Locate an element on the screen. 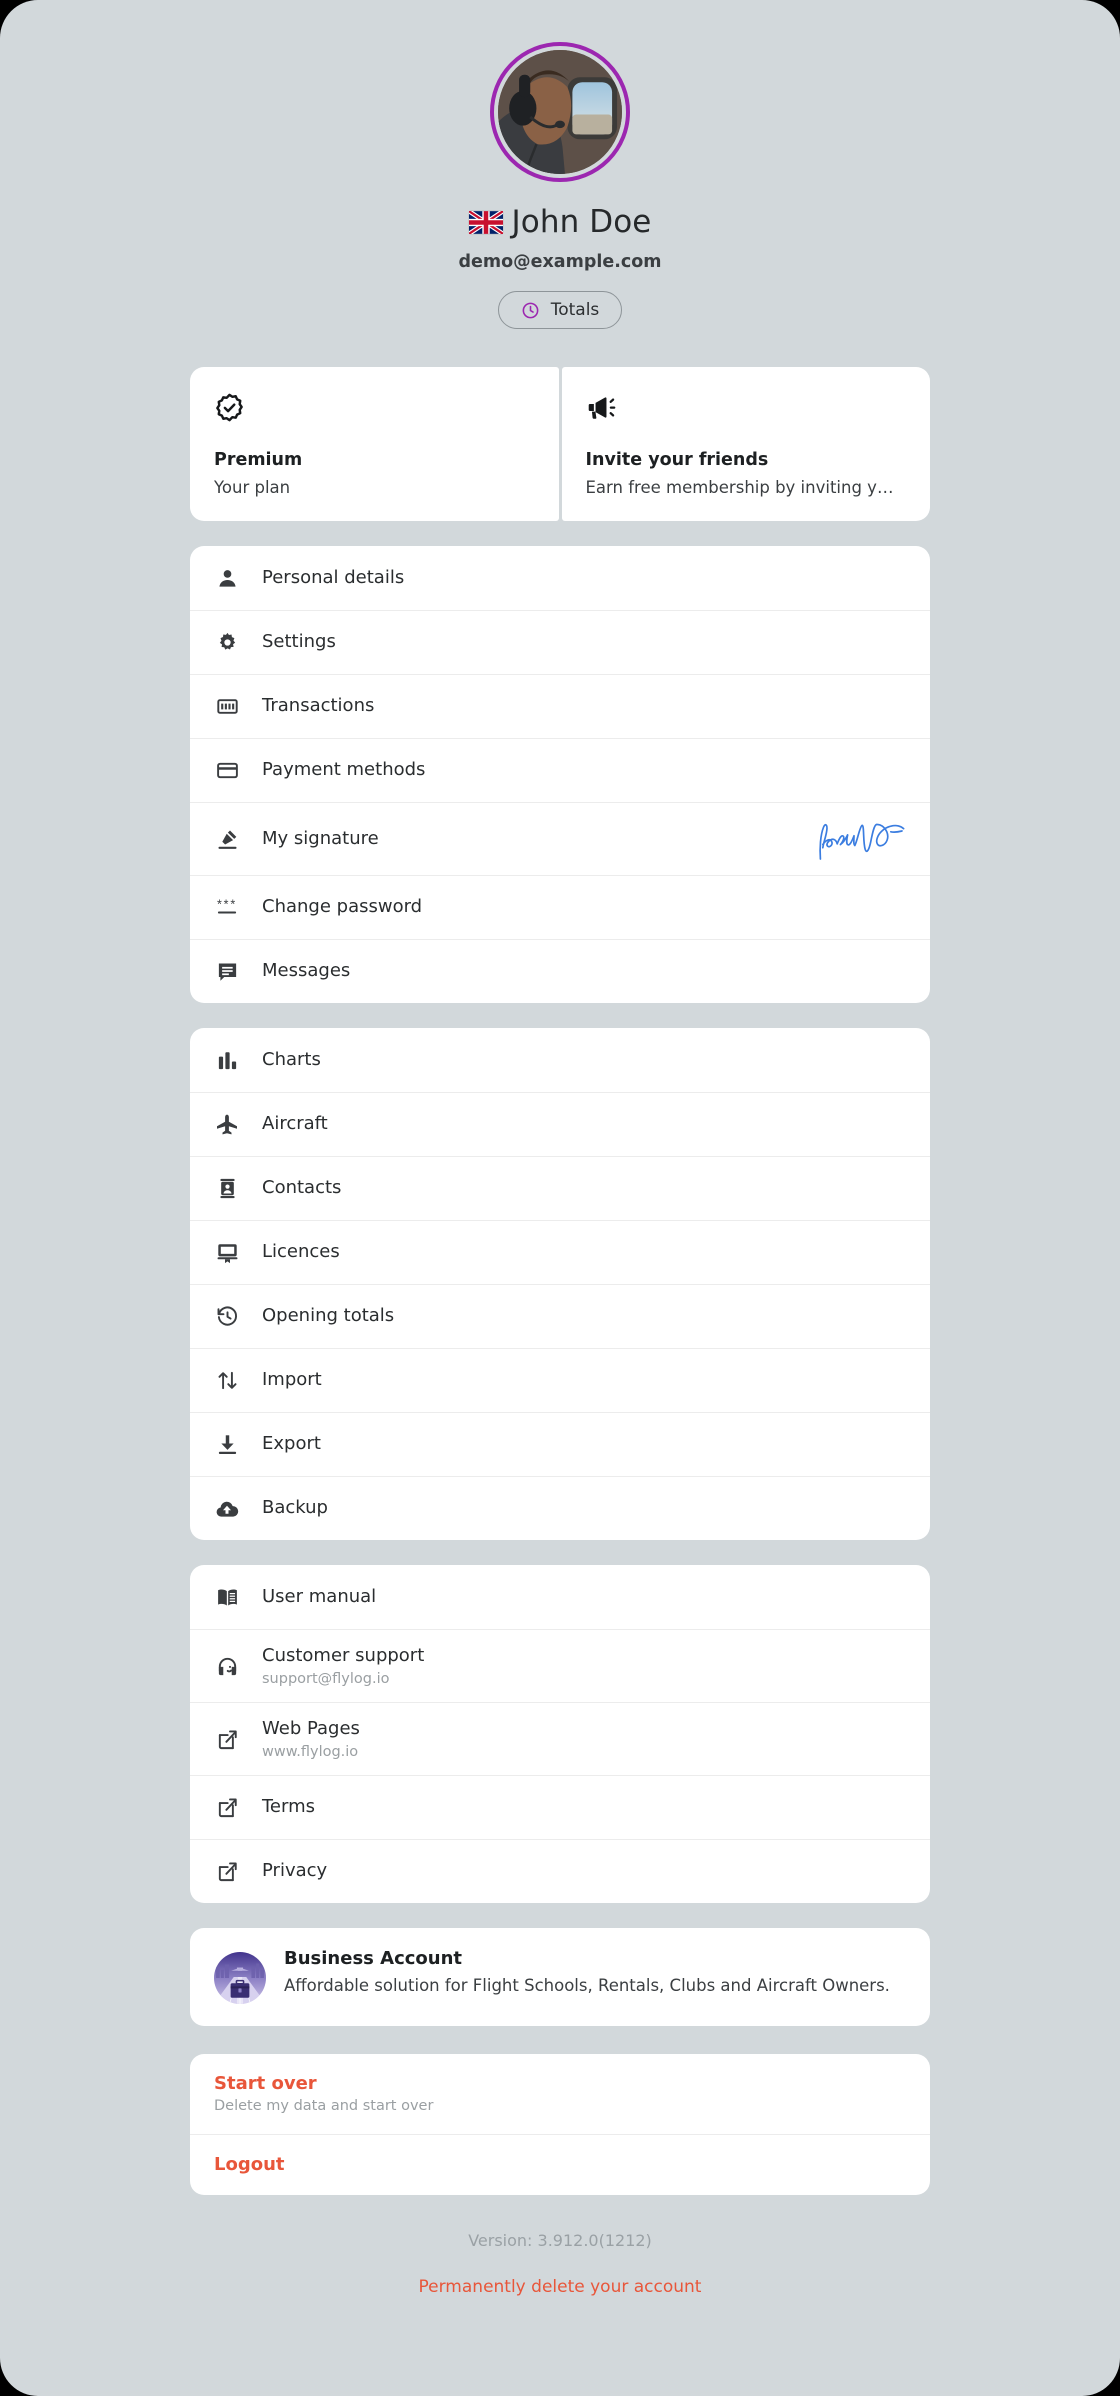 The height and width of the screenshot is (2396, 1120). premium-plan-card: Premium Your plan is located at coordinates (374, 444).